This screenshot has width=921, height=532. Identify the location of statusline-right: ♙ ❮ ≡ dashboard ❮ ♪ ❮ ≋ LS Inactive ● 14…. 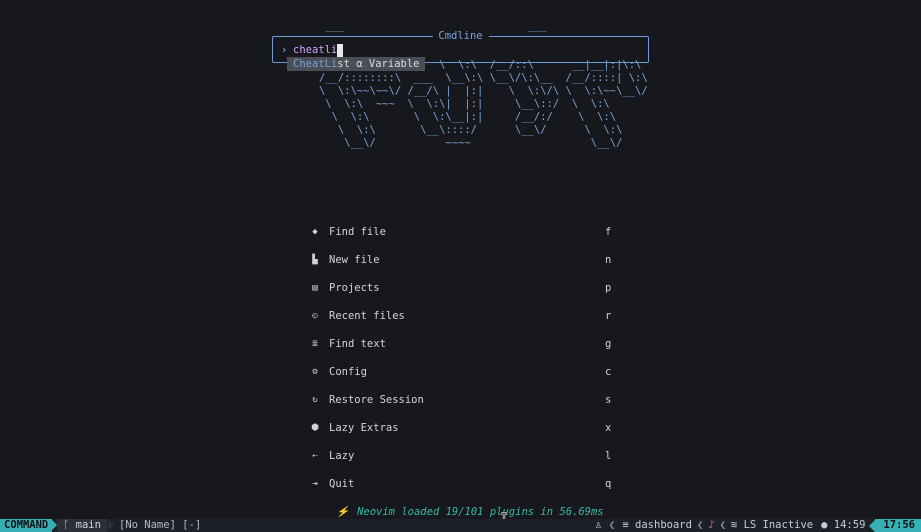
(756, 525).